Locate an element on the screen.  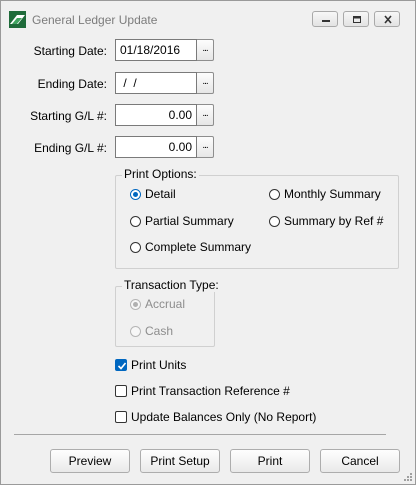
radio-complete-summary: Complete Summary is located at coordinates (190, 247).